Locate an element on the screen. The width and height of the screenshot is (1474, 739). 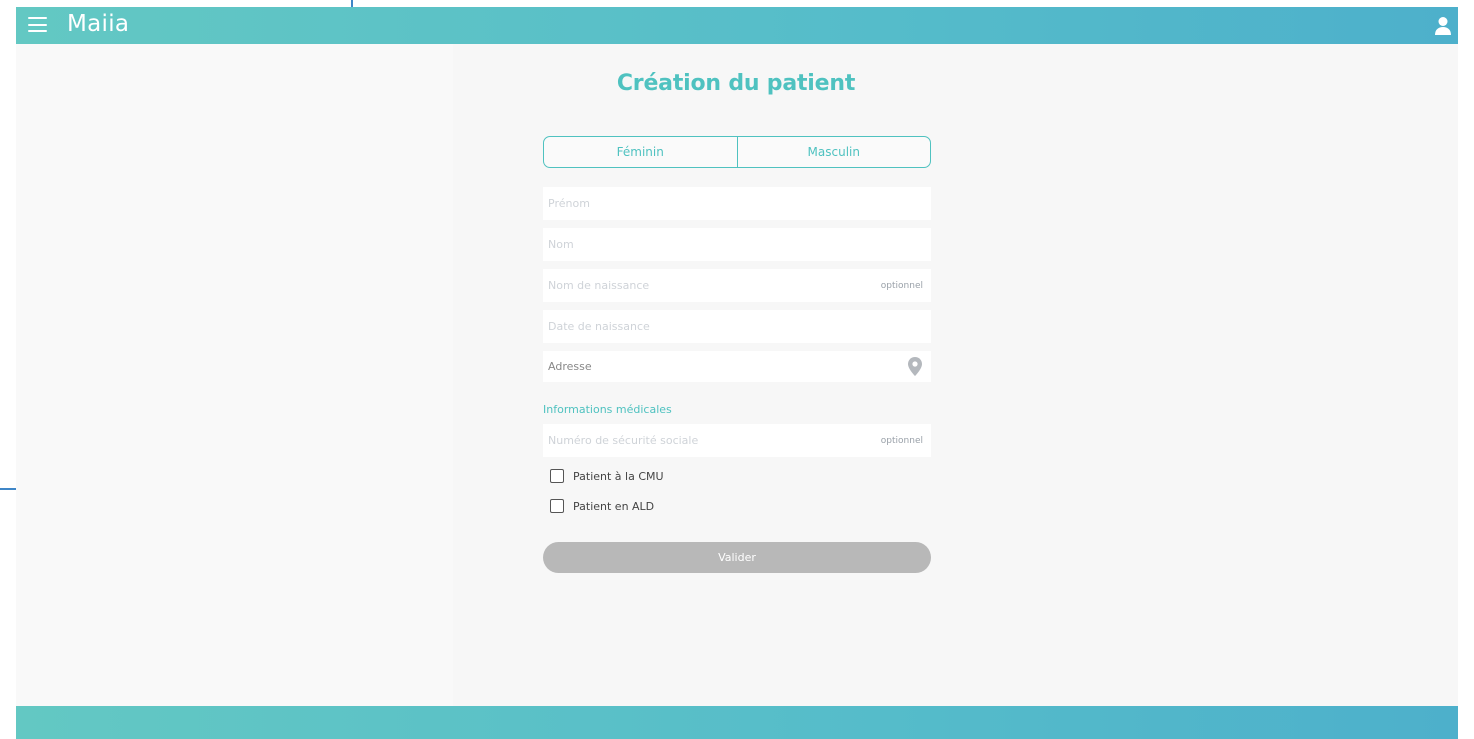
ald-checkbox-row: Patient en ALD is located at coordinates (602, 506).